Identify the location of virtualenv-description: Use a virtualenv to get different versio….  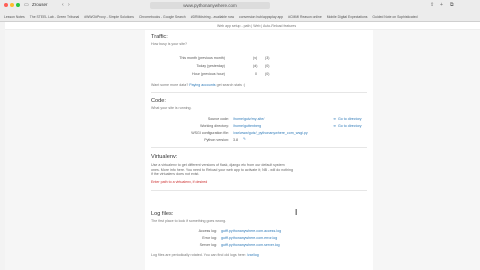
(259, 170).